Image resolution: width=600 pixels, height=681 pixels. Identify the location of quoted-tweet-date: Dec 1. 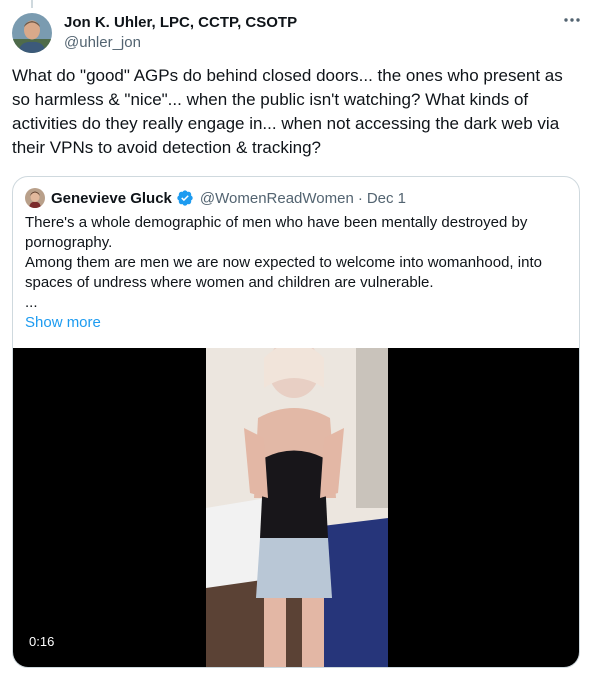
(386, 198).